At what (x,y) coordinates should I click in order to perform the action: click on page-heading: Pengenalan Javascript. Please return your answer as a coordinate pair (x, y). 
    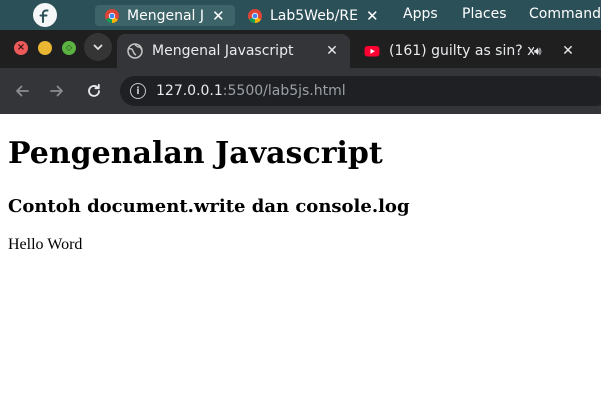
    Looking at the image, I should click on (195, 153).